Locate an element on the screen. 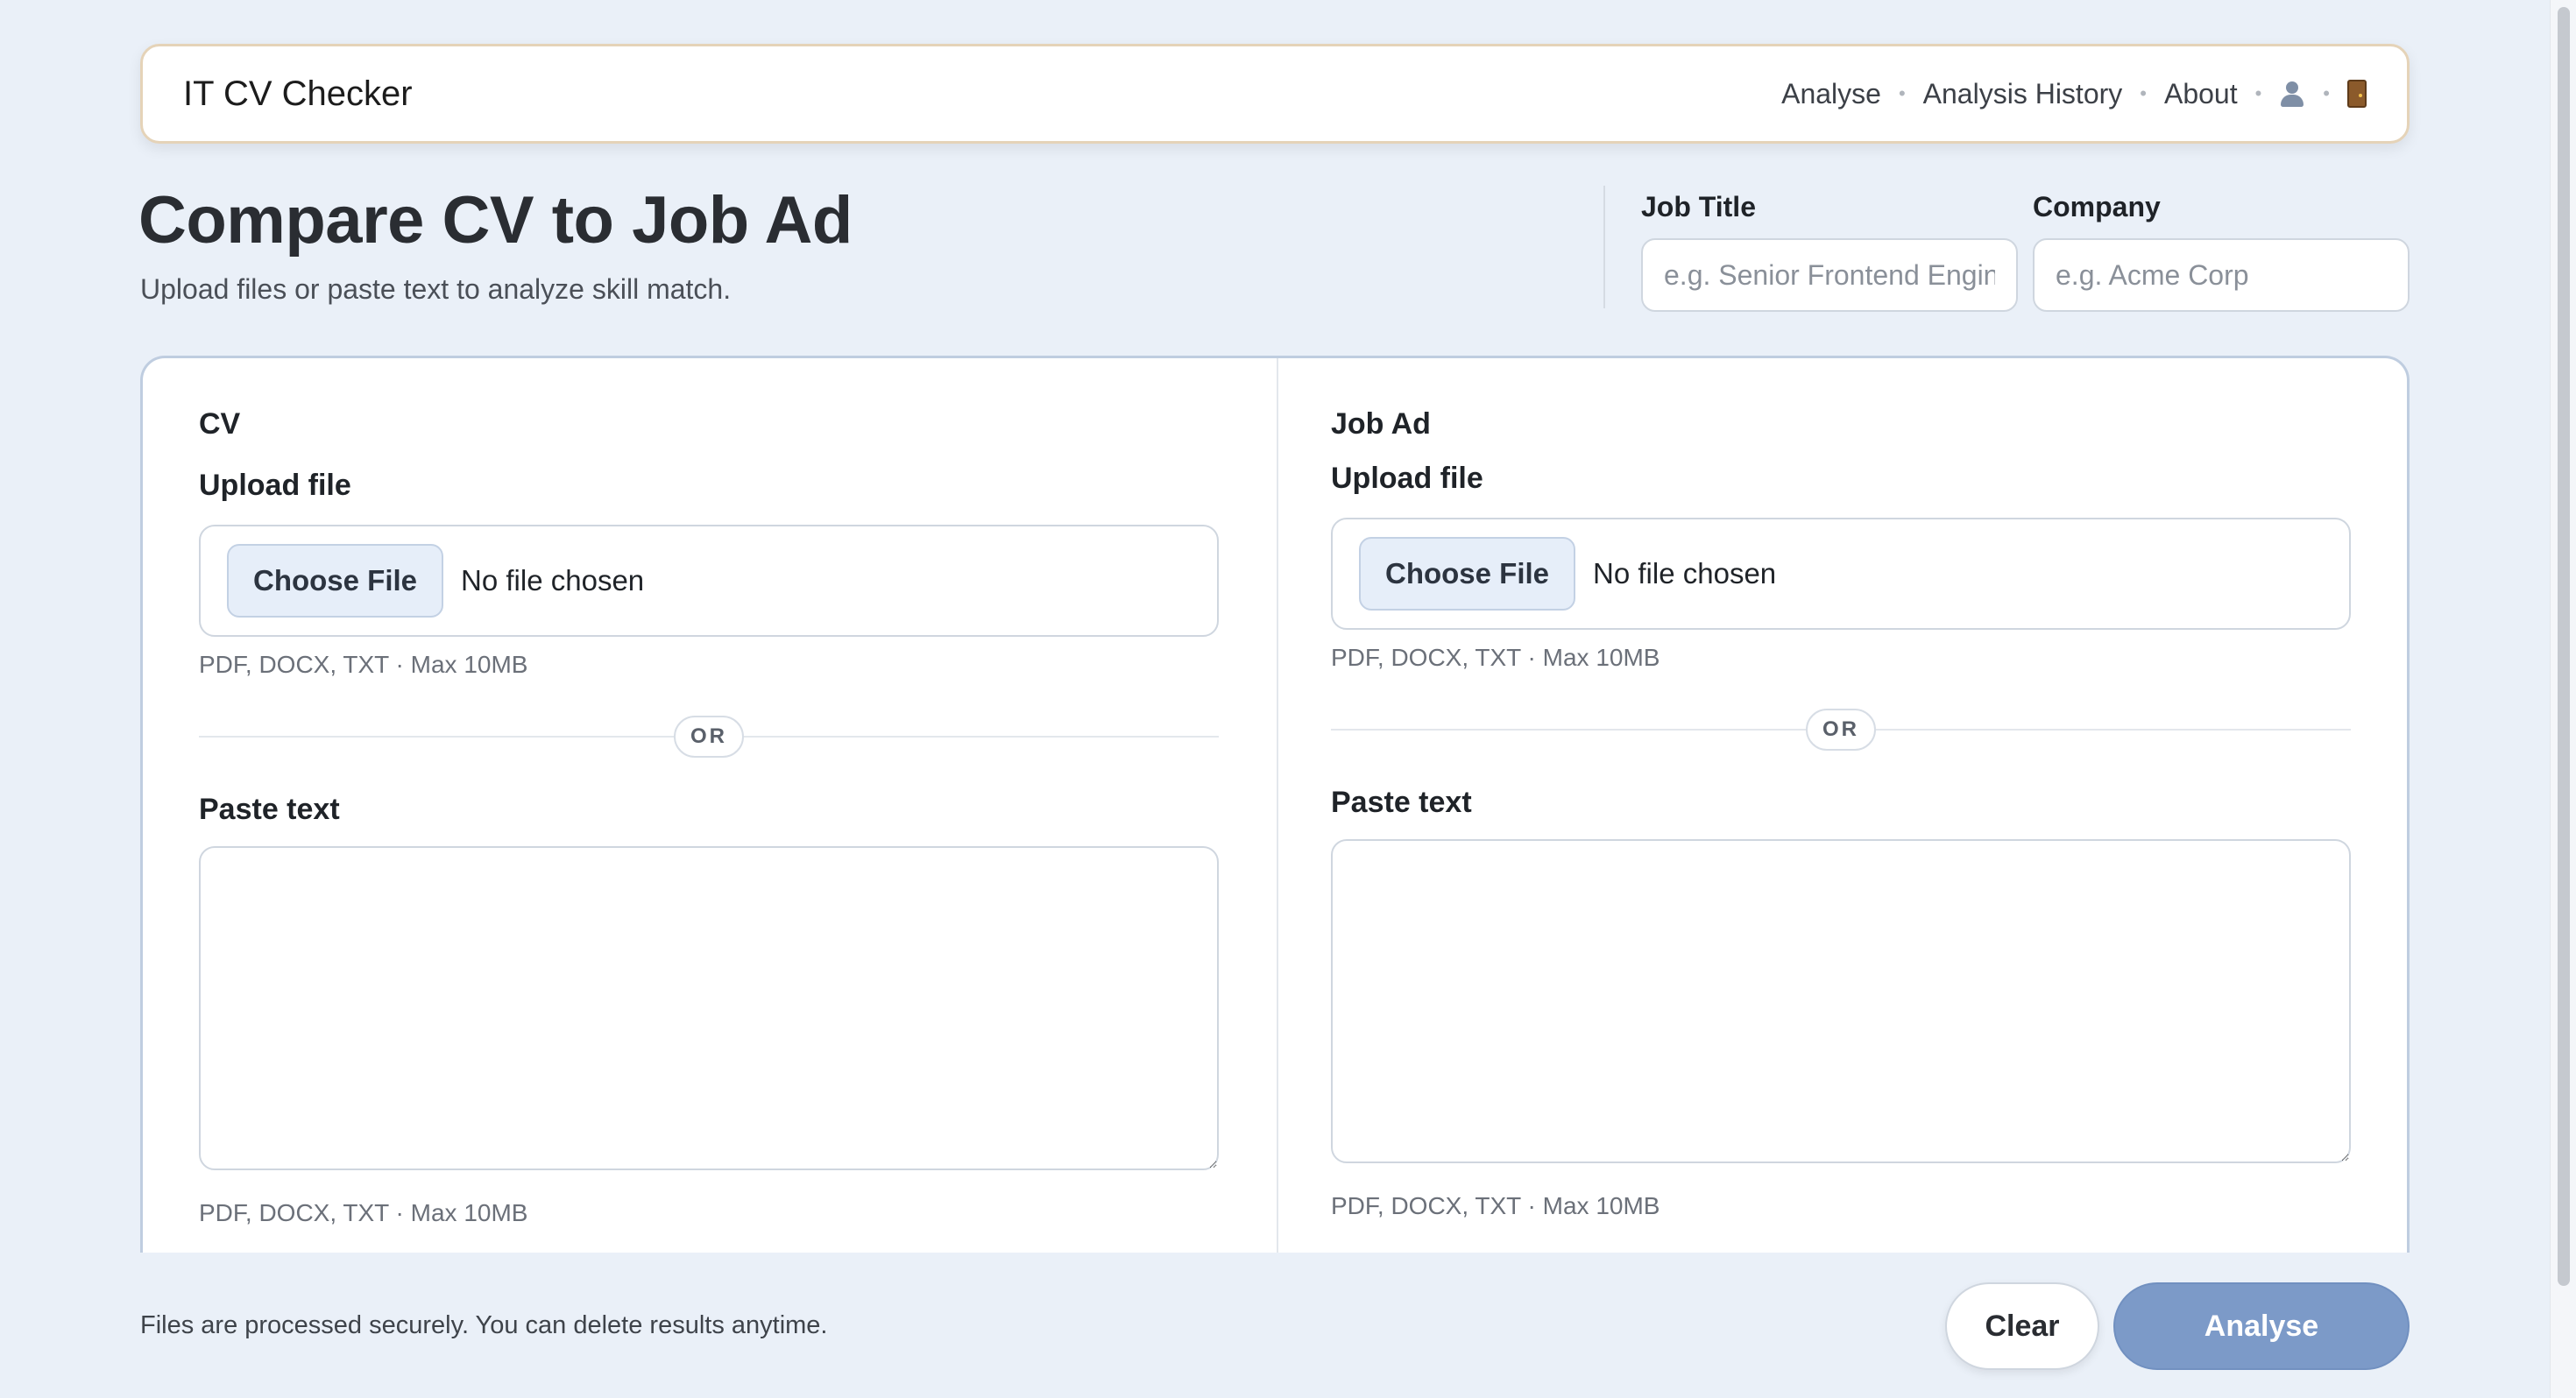  user-icon is located at coordinates (2292, 94).